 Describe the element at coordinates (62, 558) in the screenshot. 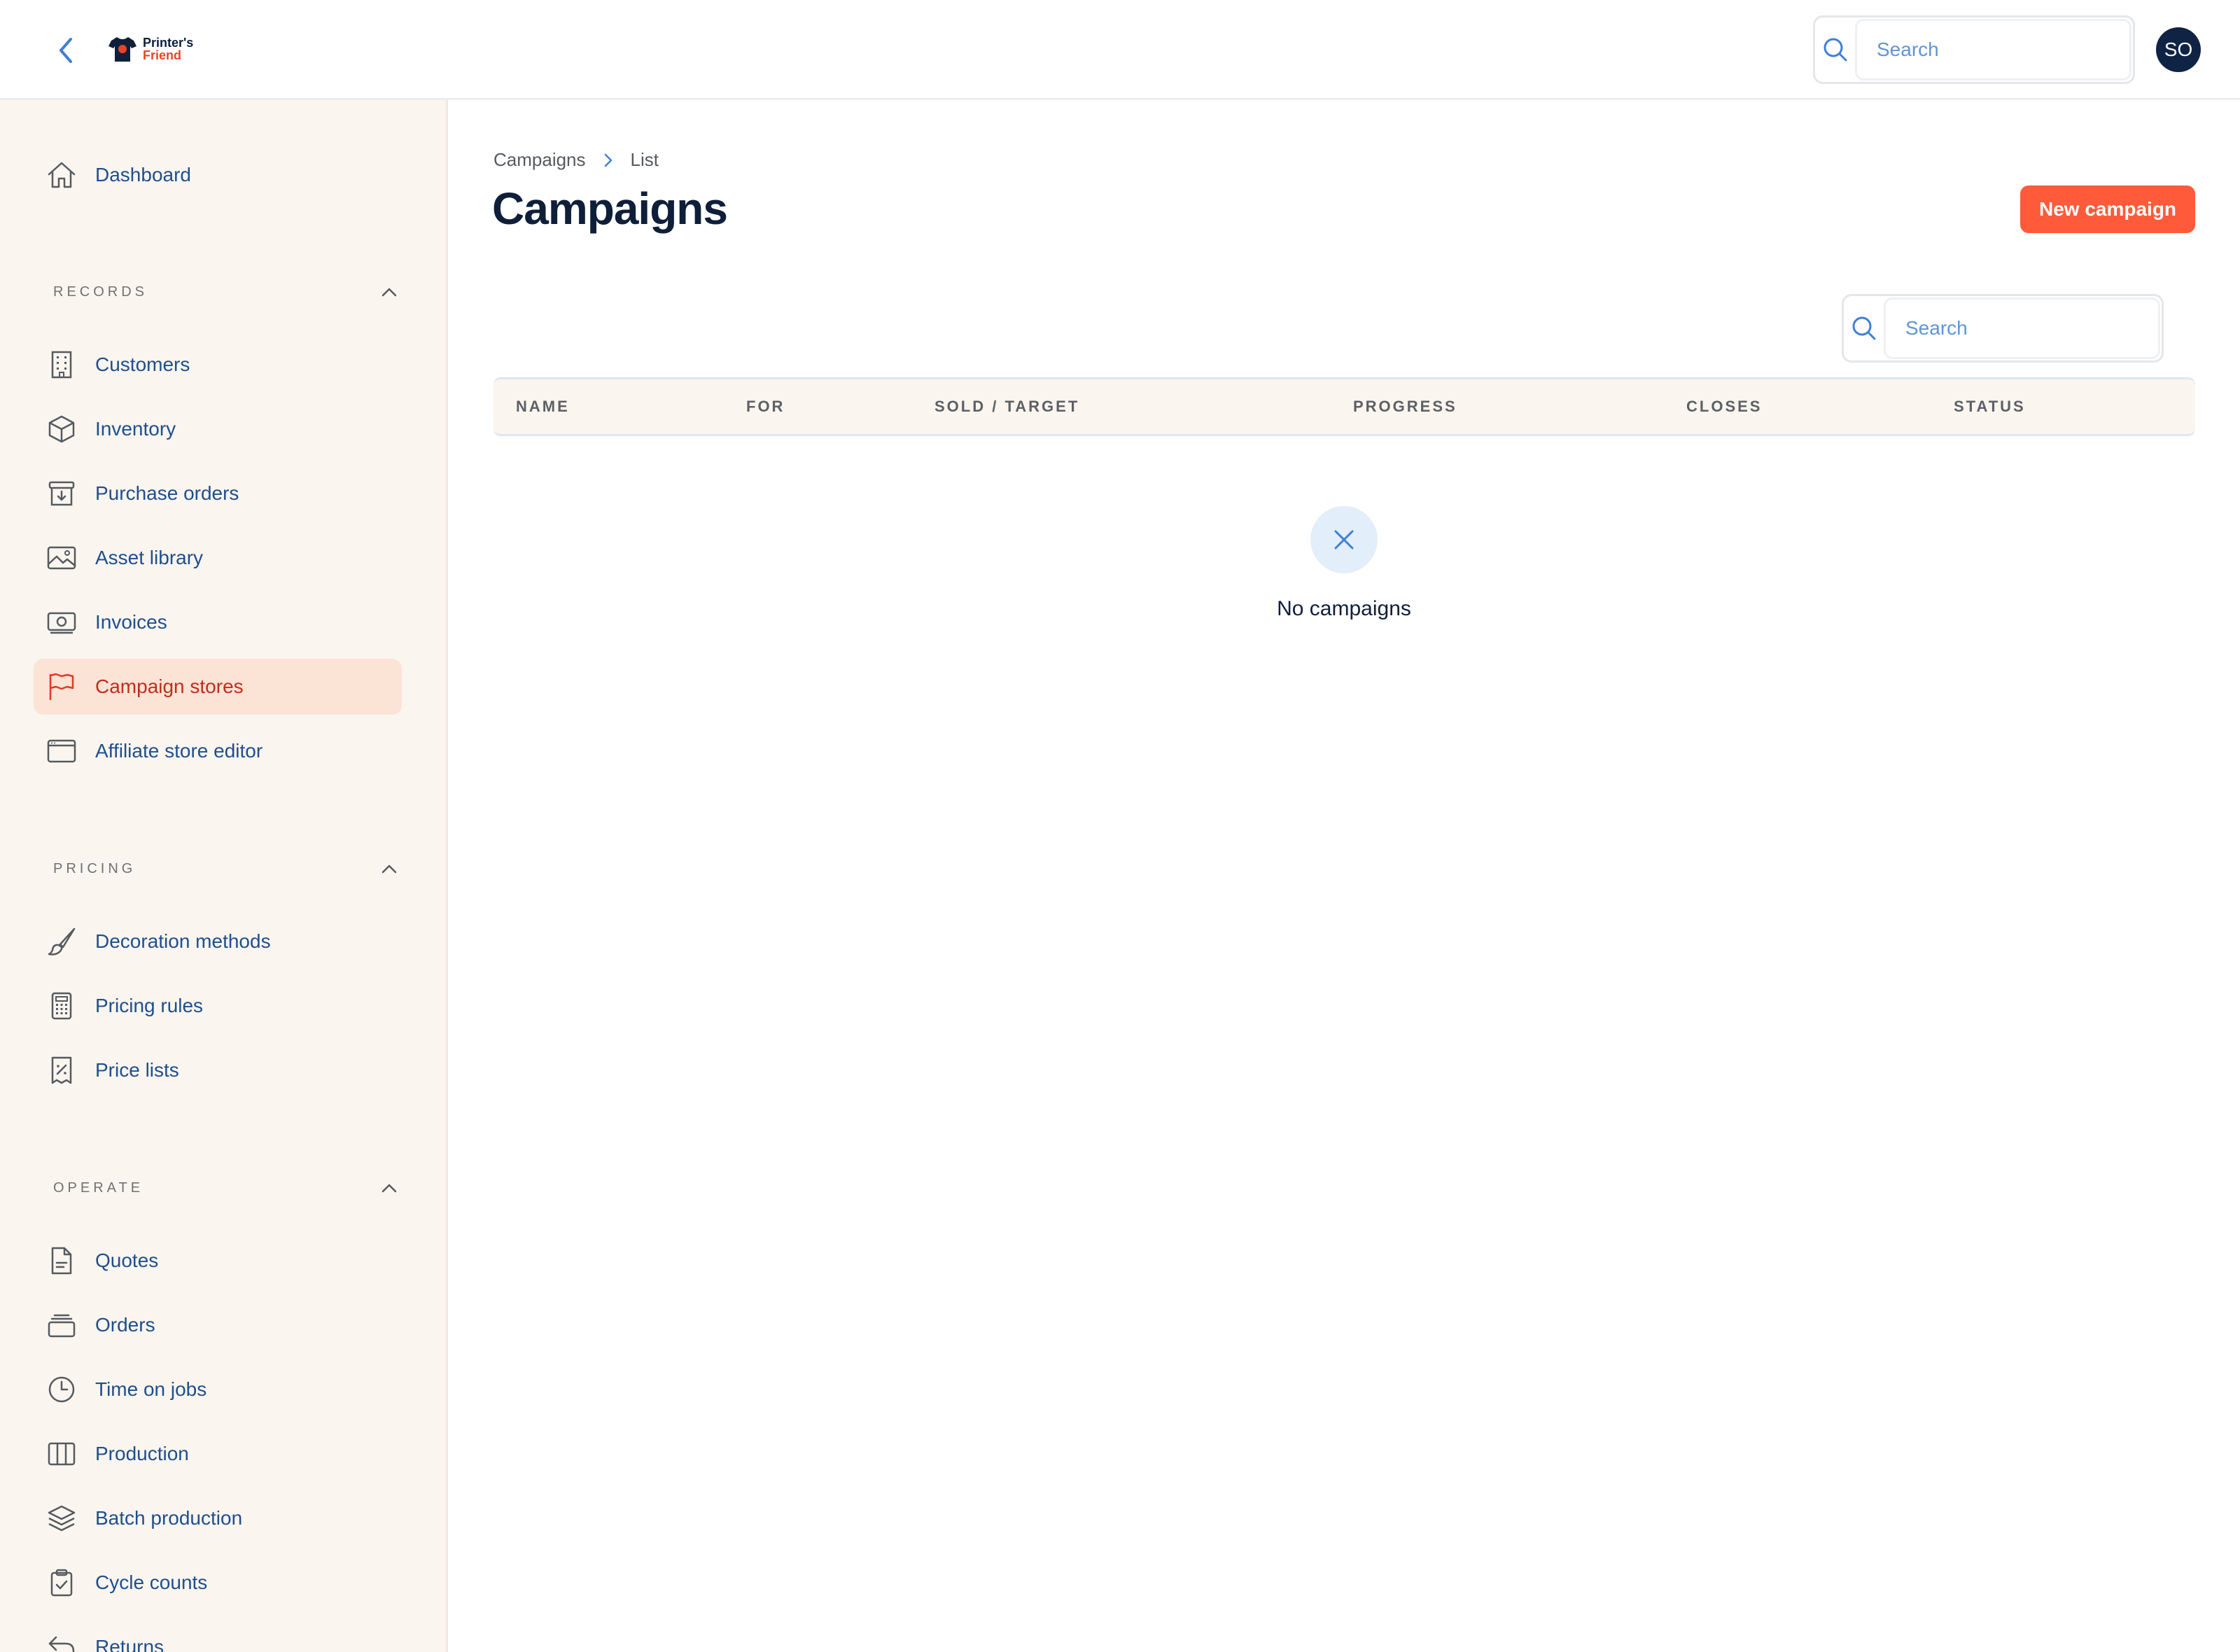

I see `image-icon` at that location.